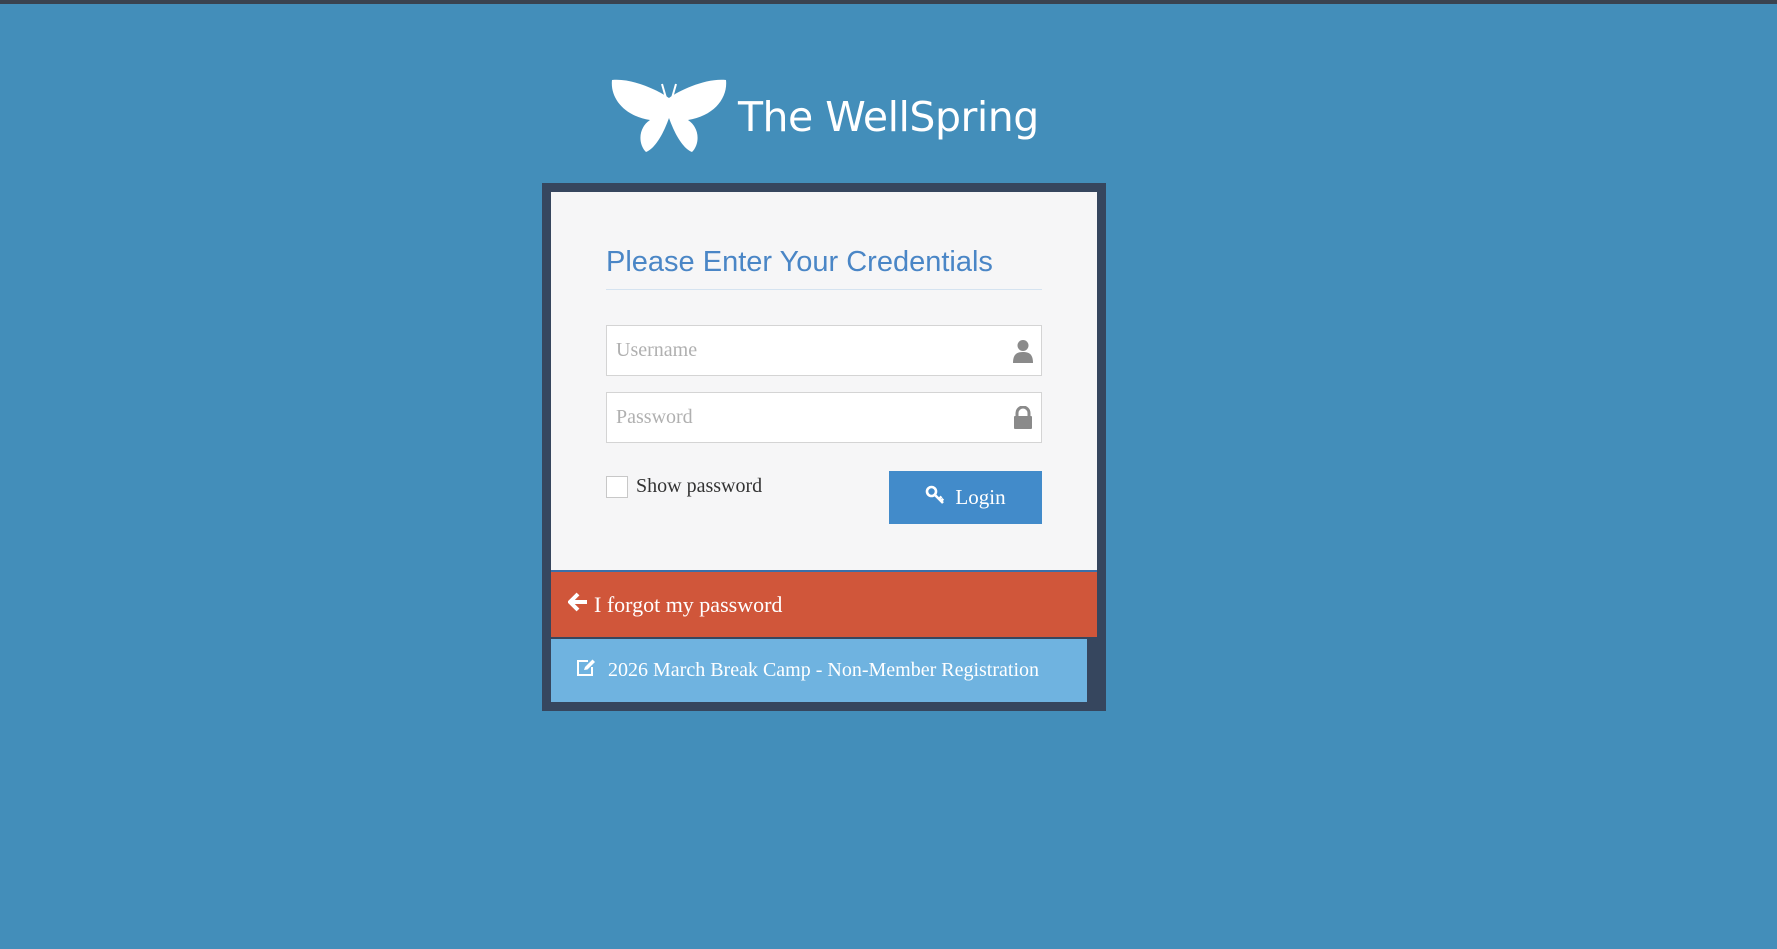 This screenshot has width=1777, height=949. What do you see at coordinates (669, 115) in the screenshot?
I see `butterfly-icon` at bounding box center [669, 115].